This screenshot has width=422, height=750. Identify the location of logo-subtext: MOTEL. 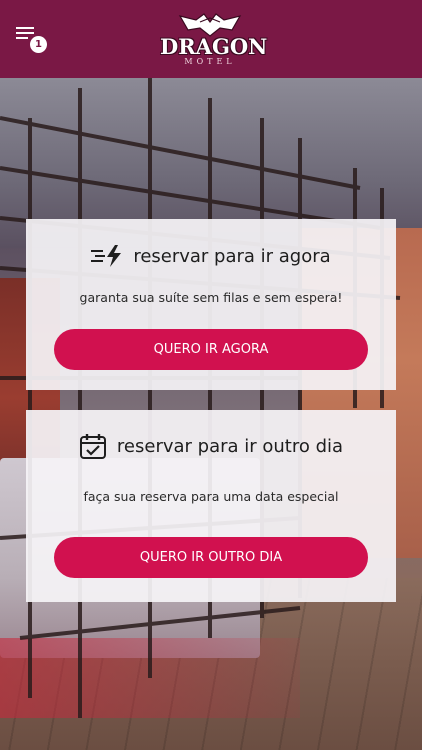
(210, 61).